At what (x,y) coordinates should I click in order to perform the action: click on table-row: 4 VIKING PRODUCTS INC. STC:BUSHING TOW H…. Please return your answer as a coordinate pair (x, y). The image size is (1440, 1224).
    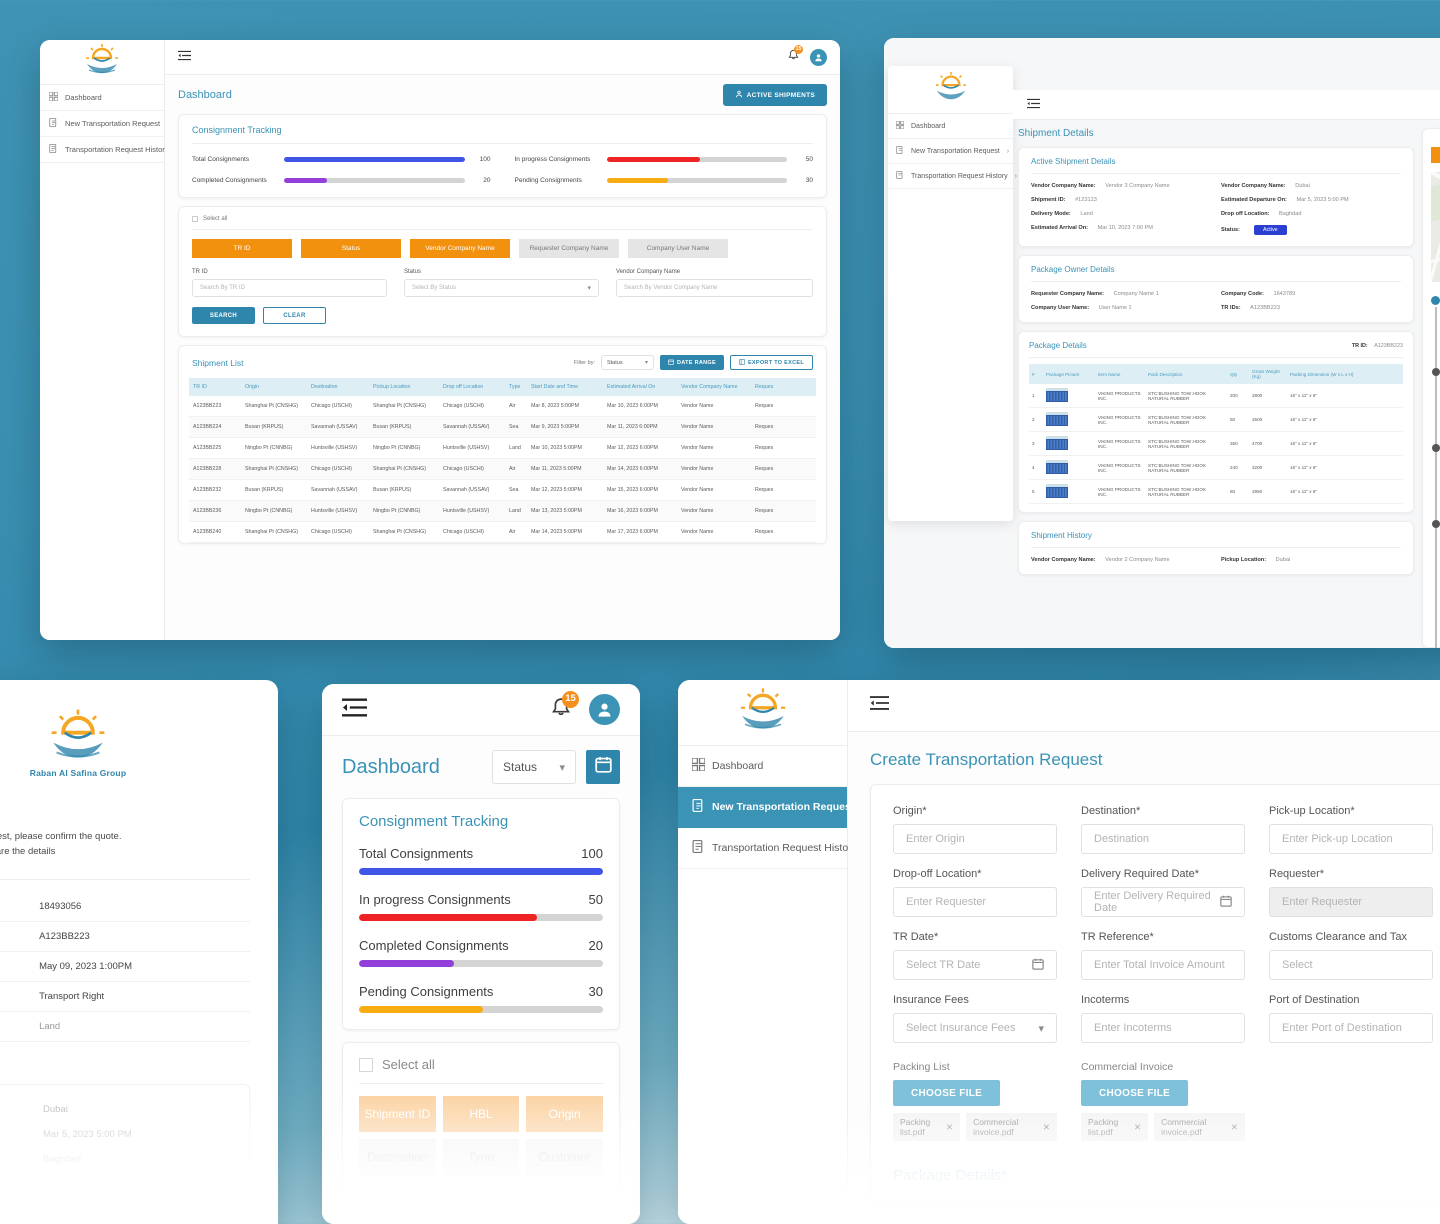
    Looking at the image, I should click on (1216, 467).